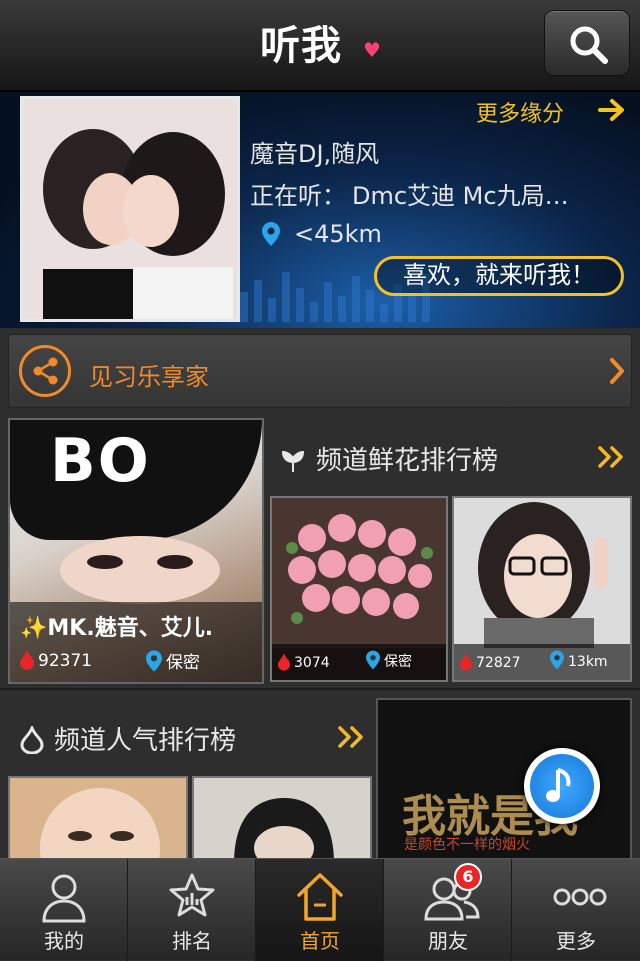 The image size is (640, 961). What do you see at coordinates (320, 689) in the screenshot?
I see `section-divider` at bounding box center [320, 689].